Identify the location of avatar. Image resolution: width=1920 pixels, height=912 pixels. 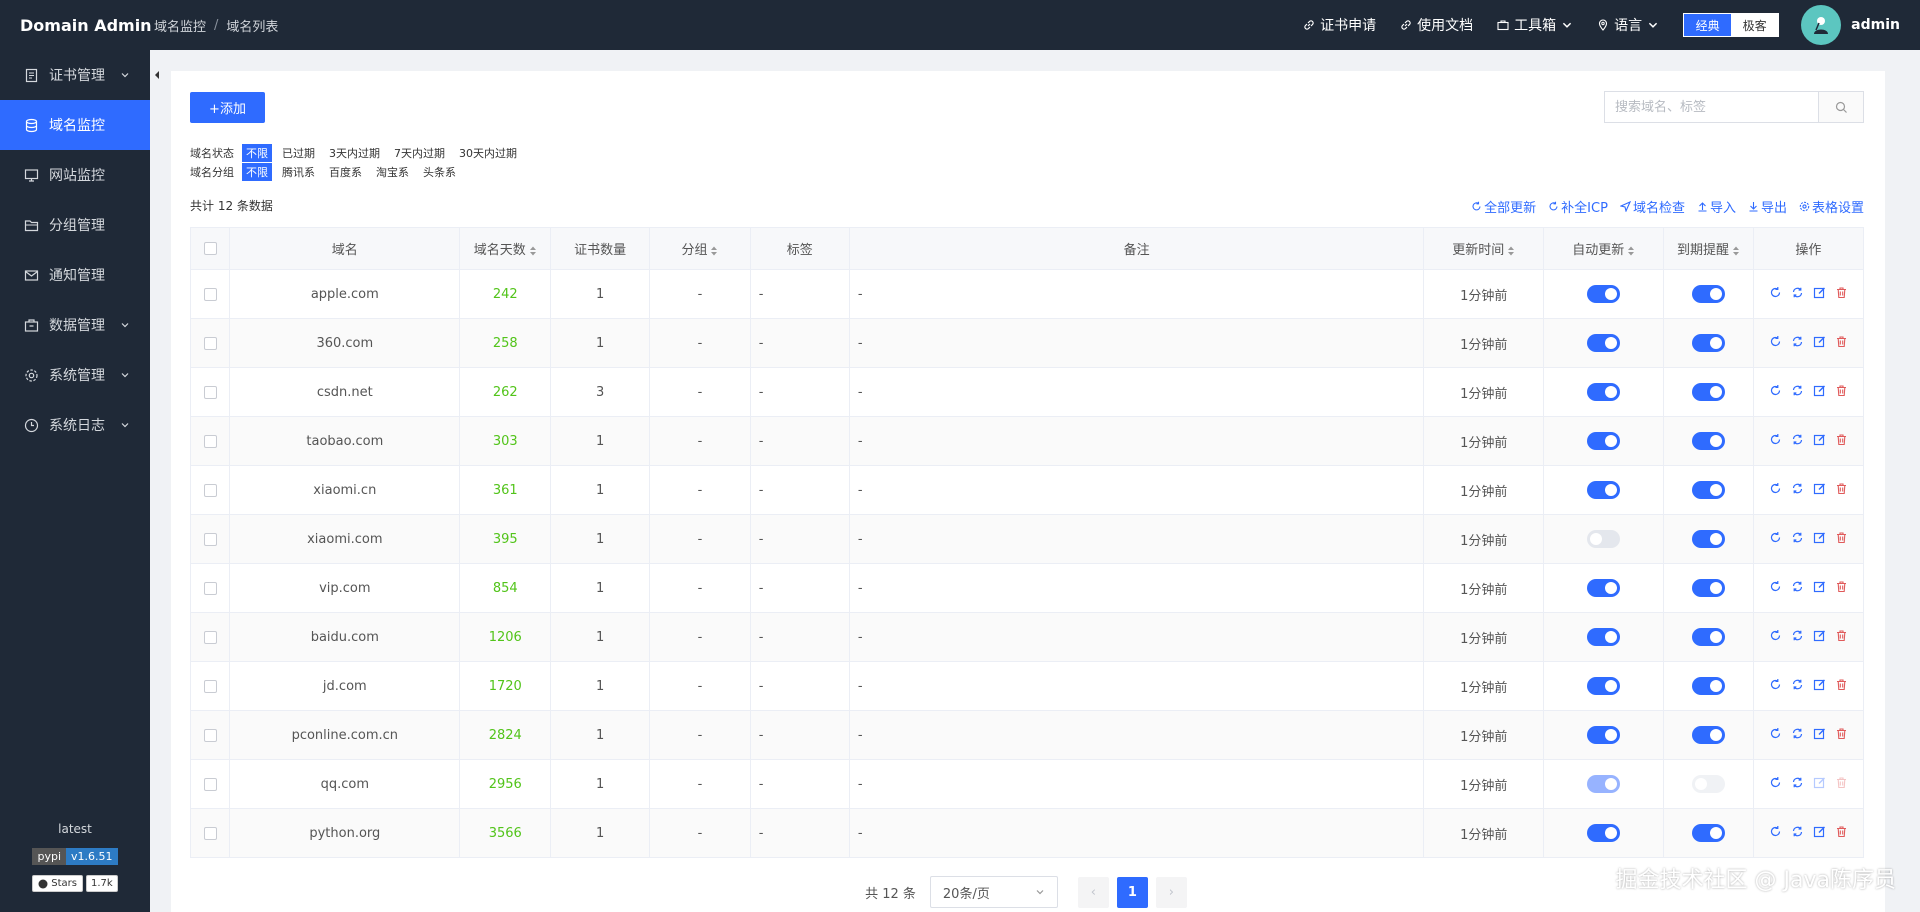
(1821, 25).